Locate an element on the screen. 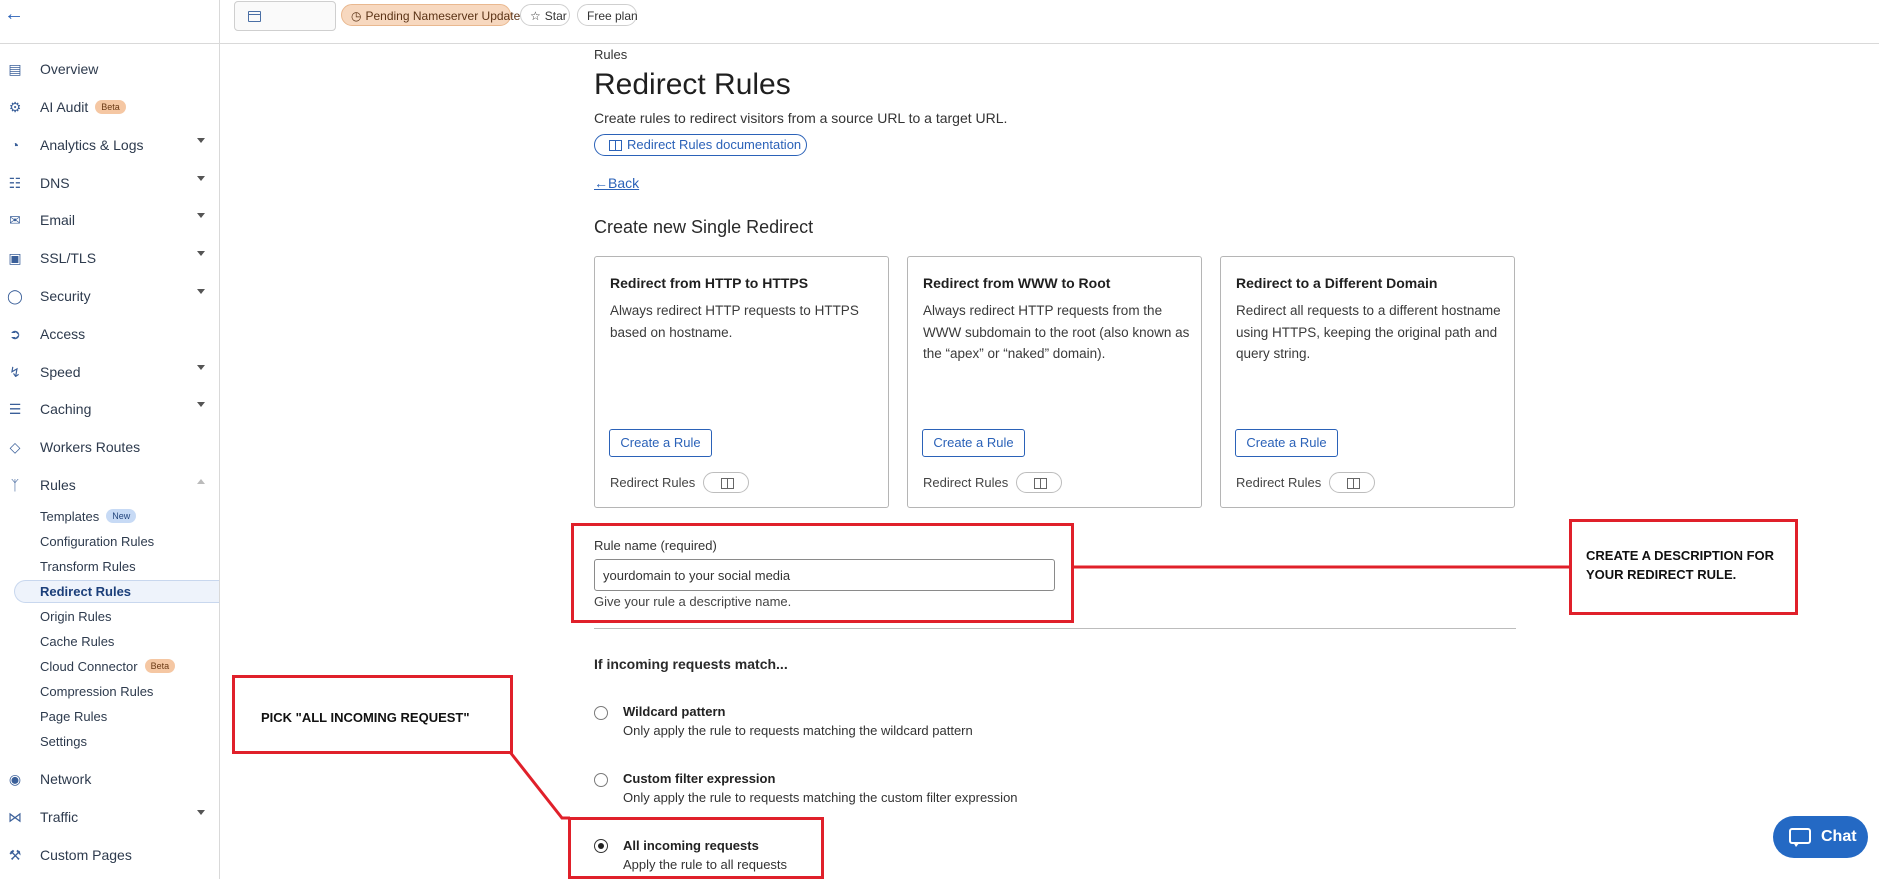 This screenshot has height=879, width=1879. sidebar-item-caching: ☰ Caching is located at coordinates (109, 409).